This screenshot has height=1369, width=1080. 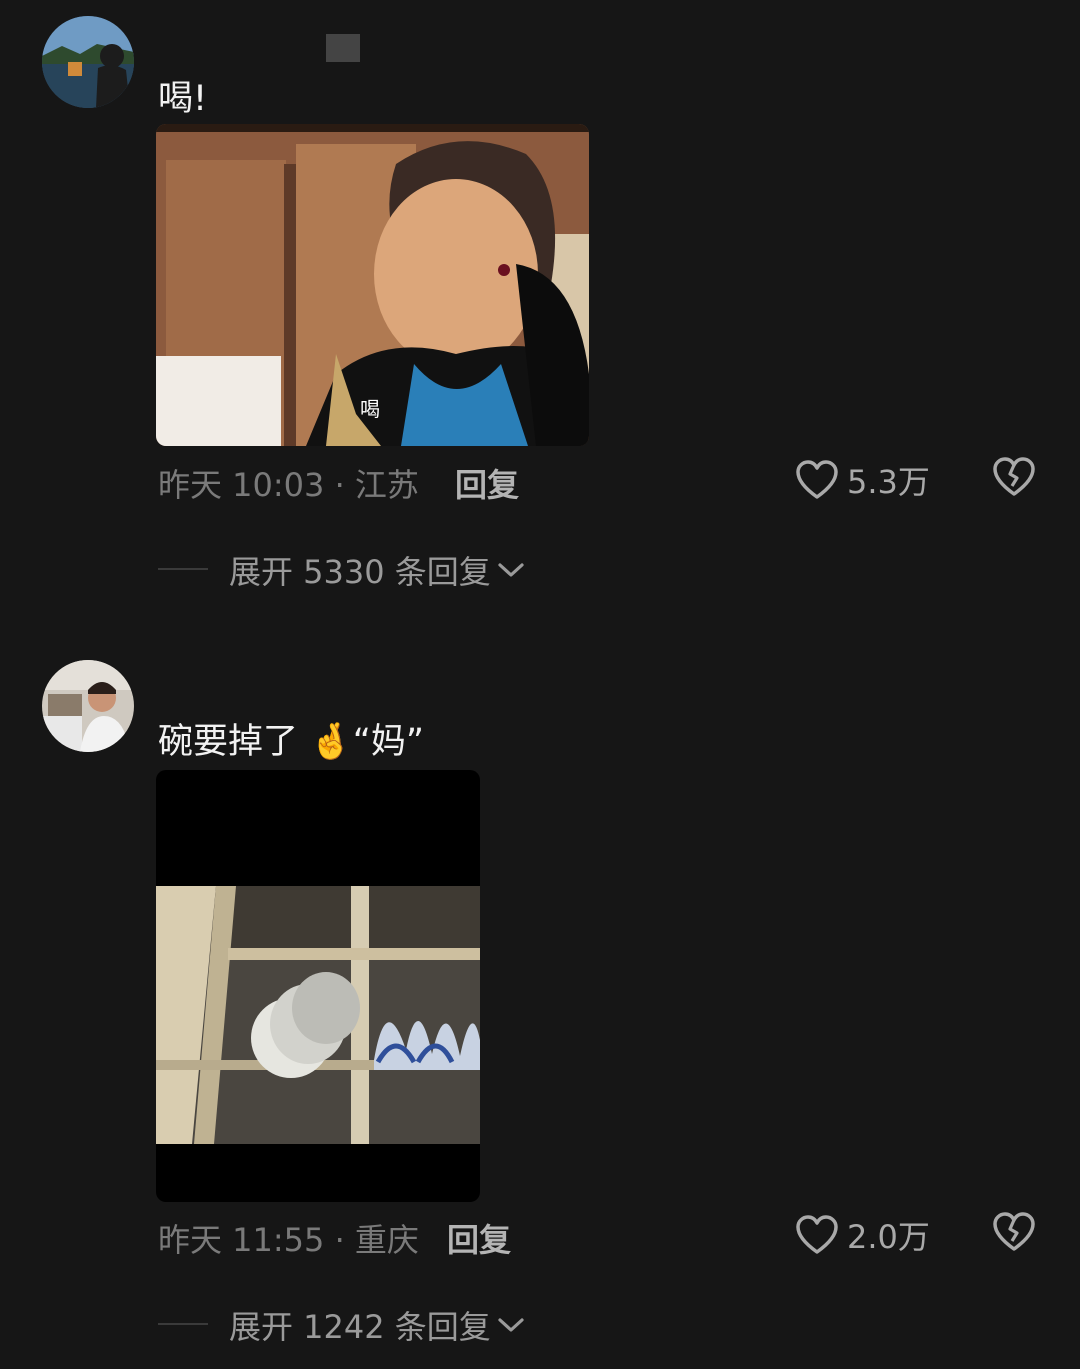 What do you see at coordinates (288, 1240) in the screenshot?
I see `time-location: 昨天 11:55 · 重庆` at bounding box center [288, 1240].